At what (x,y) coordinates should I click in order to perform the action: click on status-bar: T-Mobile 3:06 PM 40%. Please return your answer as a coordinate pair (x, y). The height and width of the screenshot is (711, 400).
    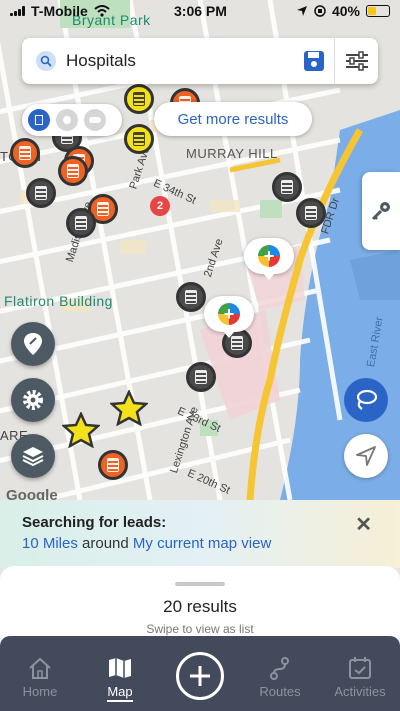
    Looking at the image, I should click on (200, 11).